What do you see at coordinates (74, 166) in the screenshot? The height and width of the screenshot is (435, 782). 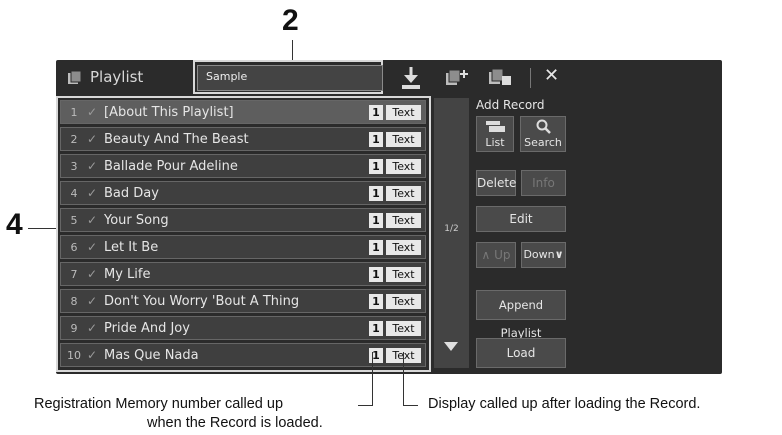 I see `record-number: 3` at bounding box center [74, 166].